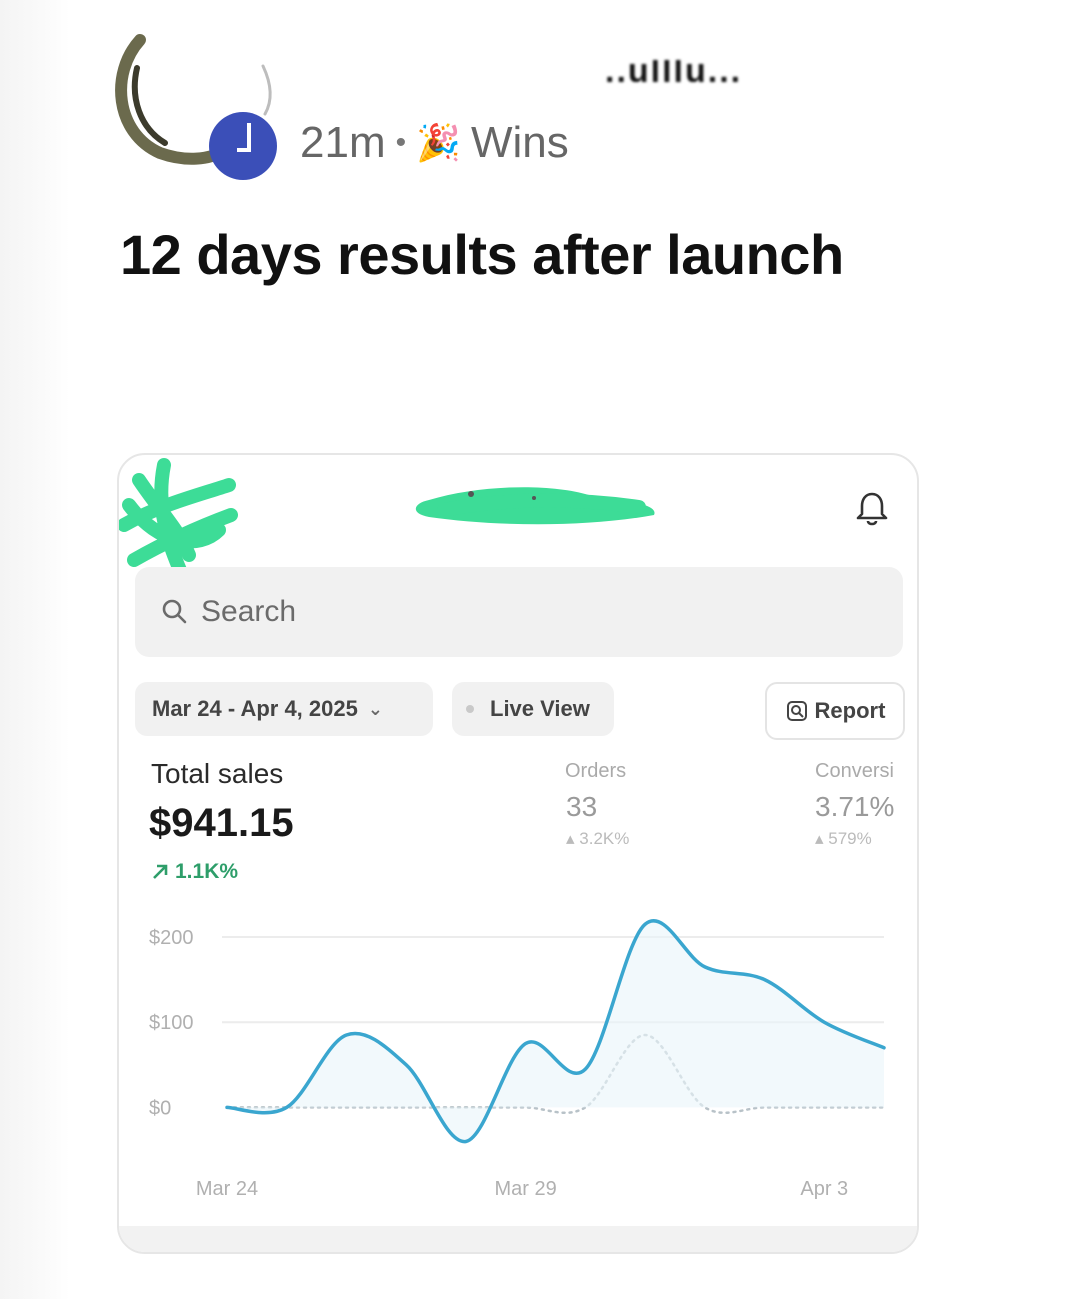  Describe the element at coordinates (255, 708) in the screenshot. I see `date-range-label: Mar 24 - Apr 4, 2025` at that location.